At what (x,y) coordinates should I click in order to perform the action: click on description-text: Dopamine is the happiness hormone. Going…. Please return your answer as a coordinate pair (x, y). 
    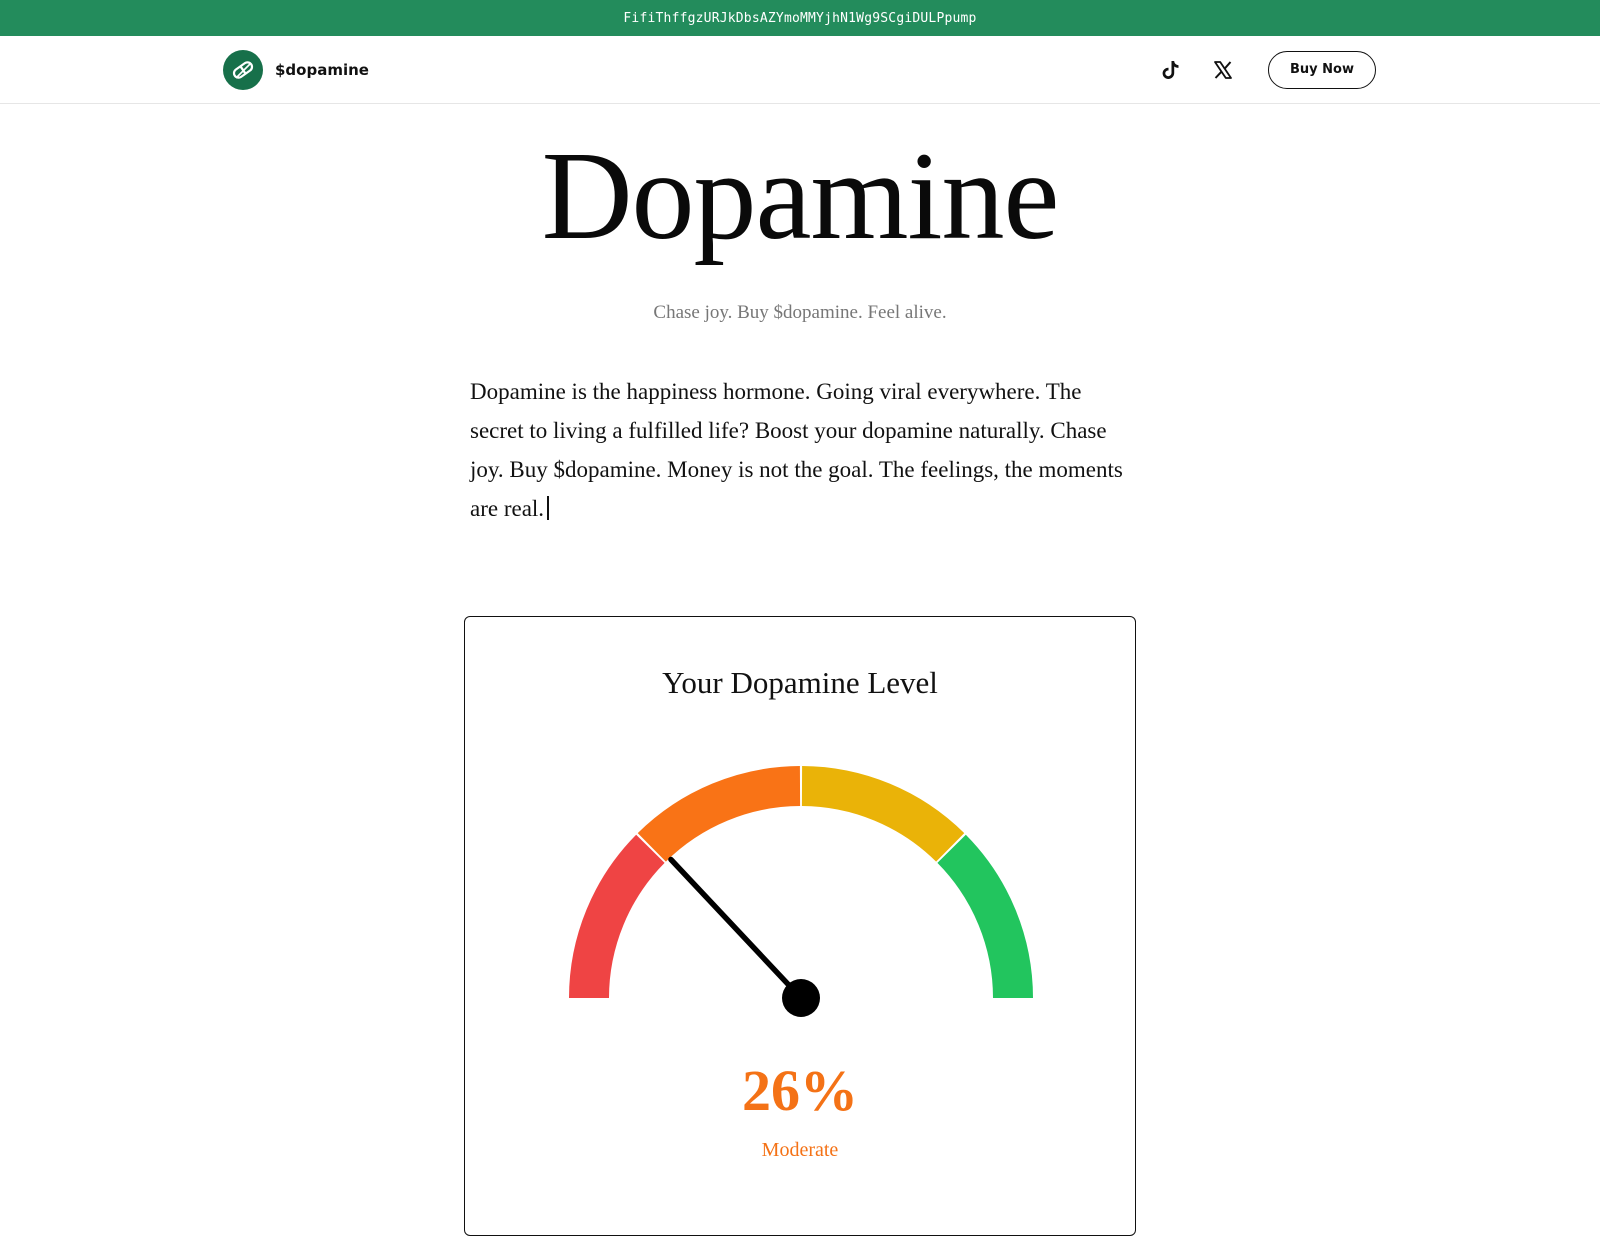
    Looking at the image, I should click on (796, 450).